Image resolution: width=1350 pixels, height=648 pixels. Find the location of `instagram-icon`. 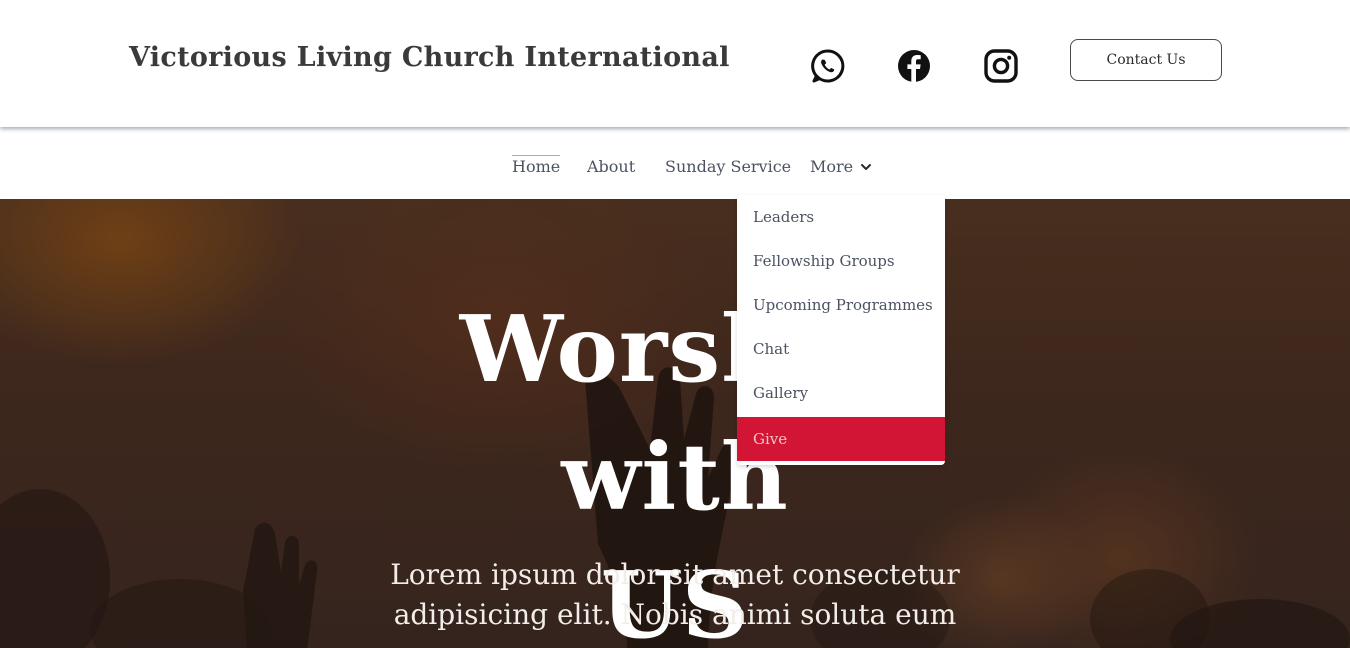

instagram-icon is located at coordinates (1001, 66).